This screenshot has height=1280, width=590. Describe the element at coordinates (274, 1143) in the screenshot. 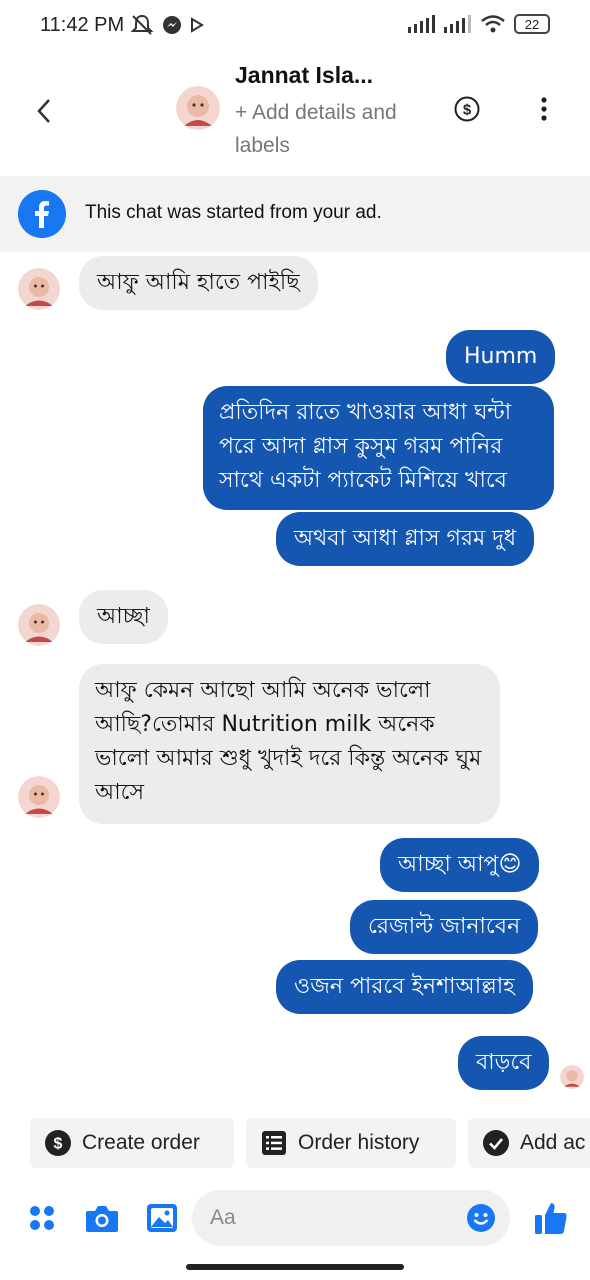

I see `receipt-icon` at that location.